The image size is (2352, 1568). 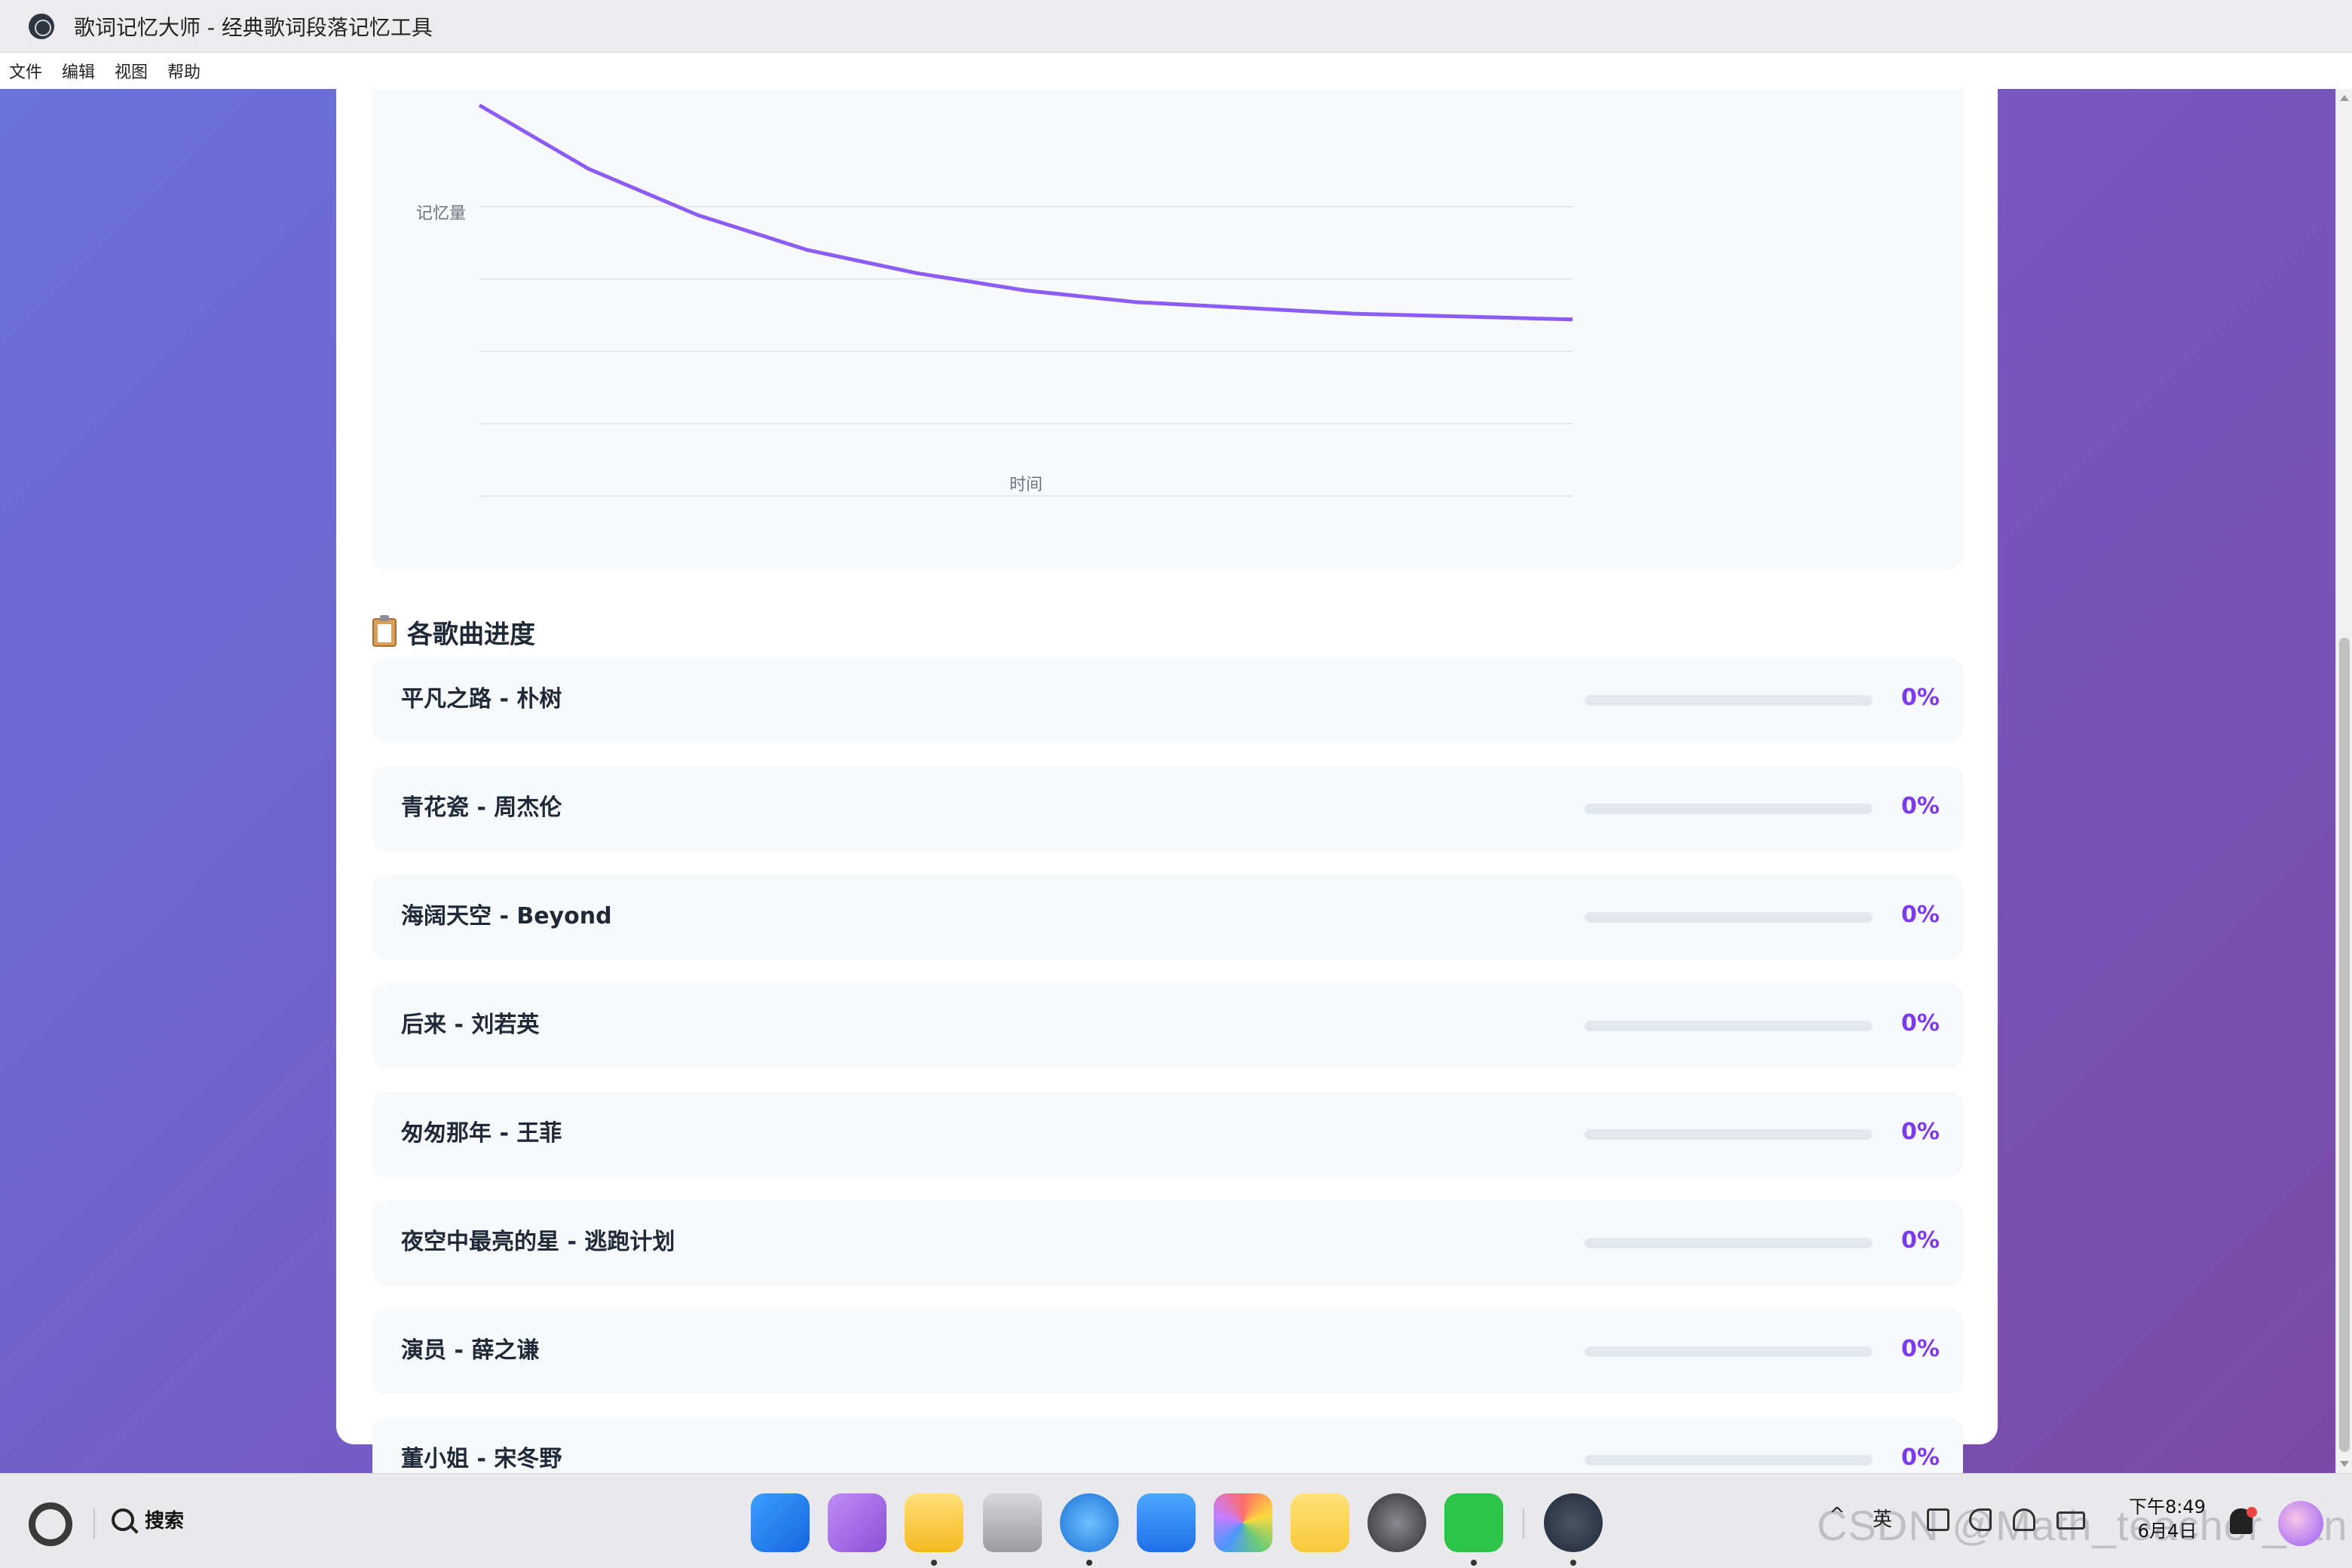 I want to click on vertical-scrollbar, so click(x=2343, y=781).